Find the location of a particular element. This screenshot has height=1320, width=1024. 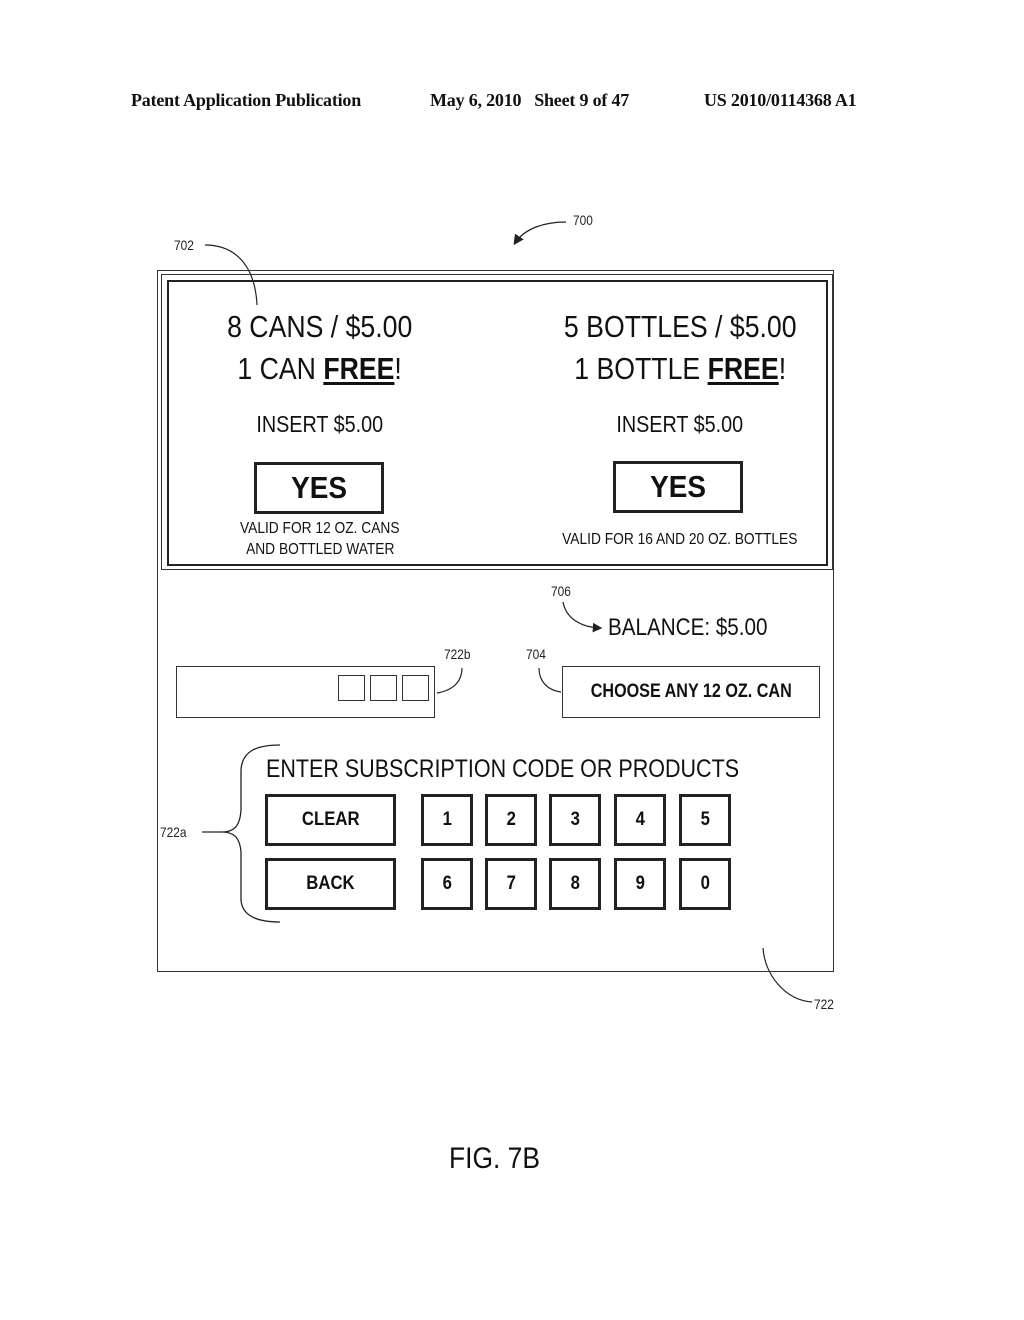

ref-722: 722 is located at coordinates (824, 1004).